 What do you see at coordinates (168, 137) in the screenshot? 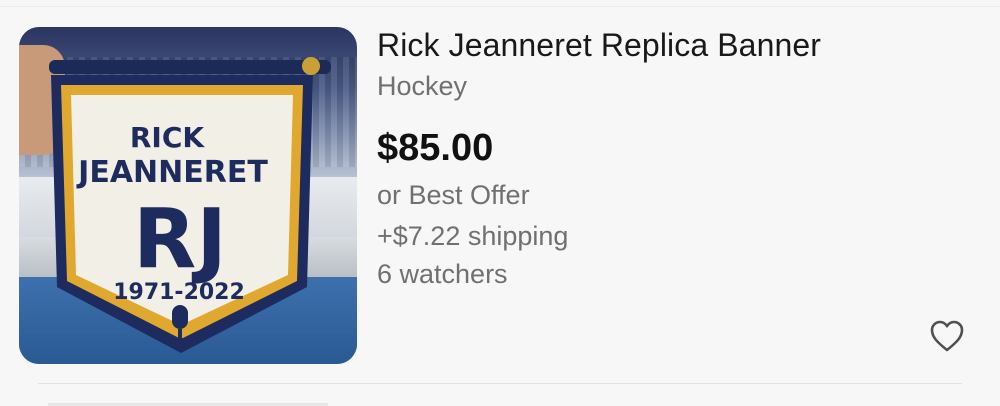
I see `banner-line-1: RICK` at bounding box center [168, 137].